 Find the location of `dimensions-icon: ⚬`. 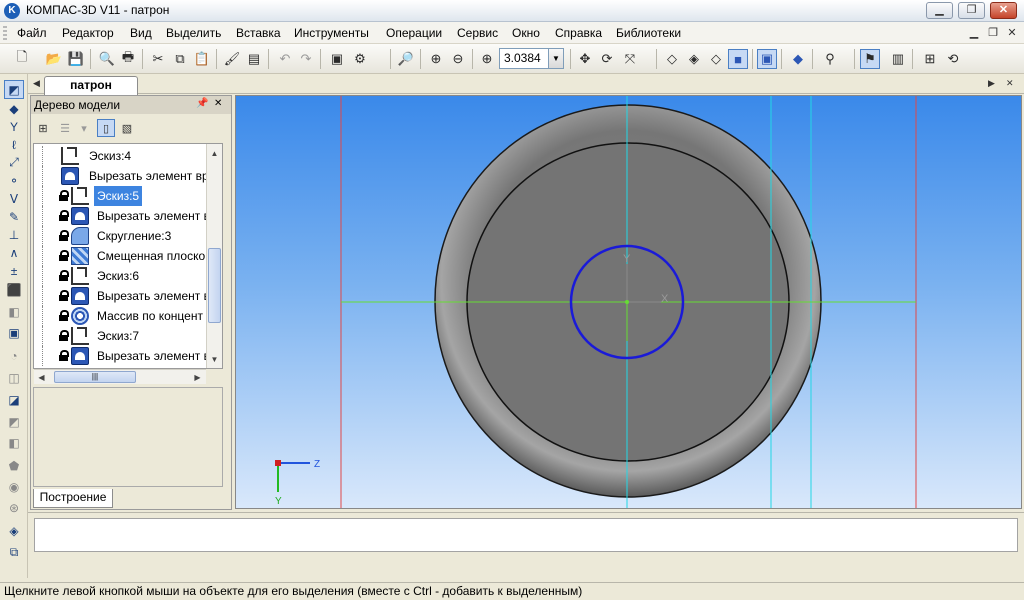

dimensions-icon: ⚬ is located at coordinates (14, 180).